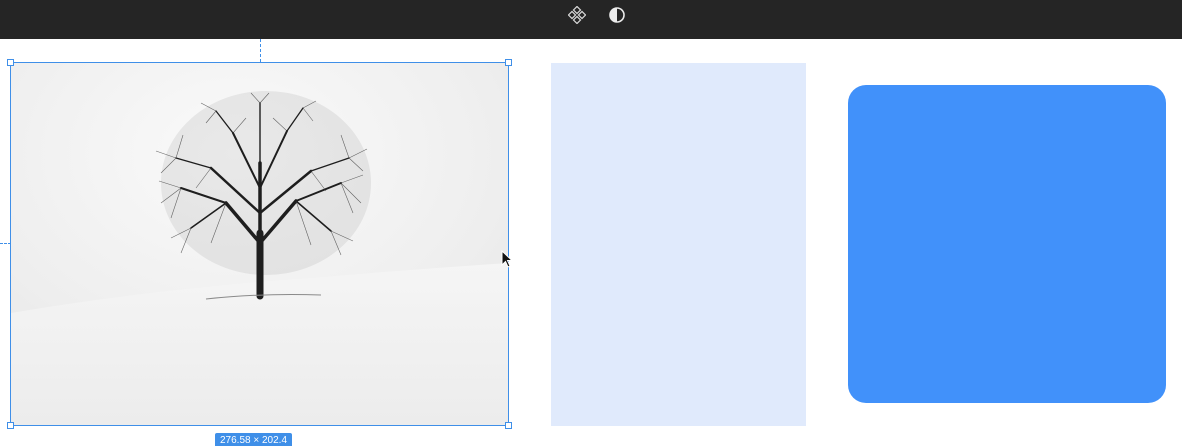 This screenshot has height=446, width=1182. I want to click on mouse-pointer-icon, so click(507, 259).